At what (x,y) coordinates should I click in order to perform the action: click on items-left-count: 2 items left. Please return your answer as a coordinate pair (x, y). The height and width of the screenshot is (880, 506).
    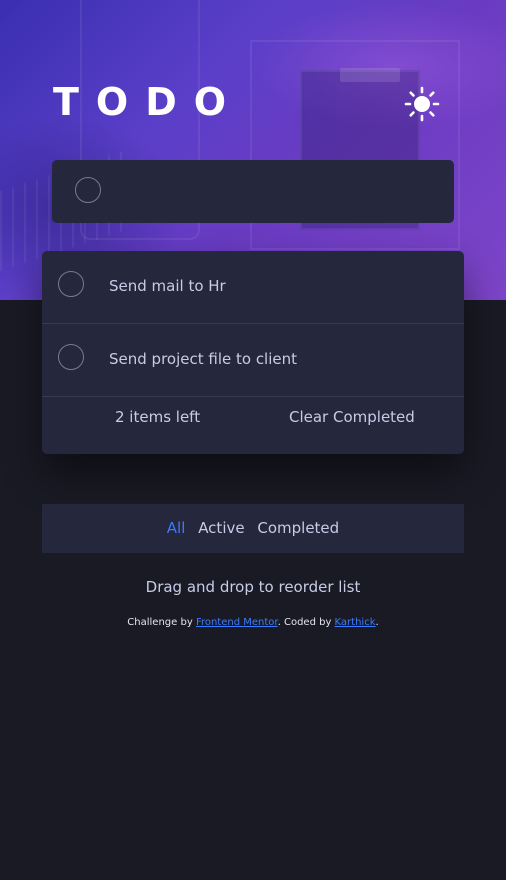
    Looking at the image, I should click on (158, 417).